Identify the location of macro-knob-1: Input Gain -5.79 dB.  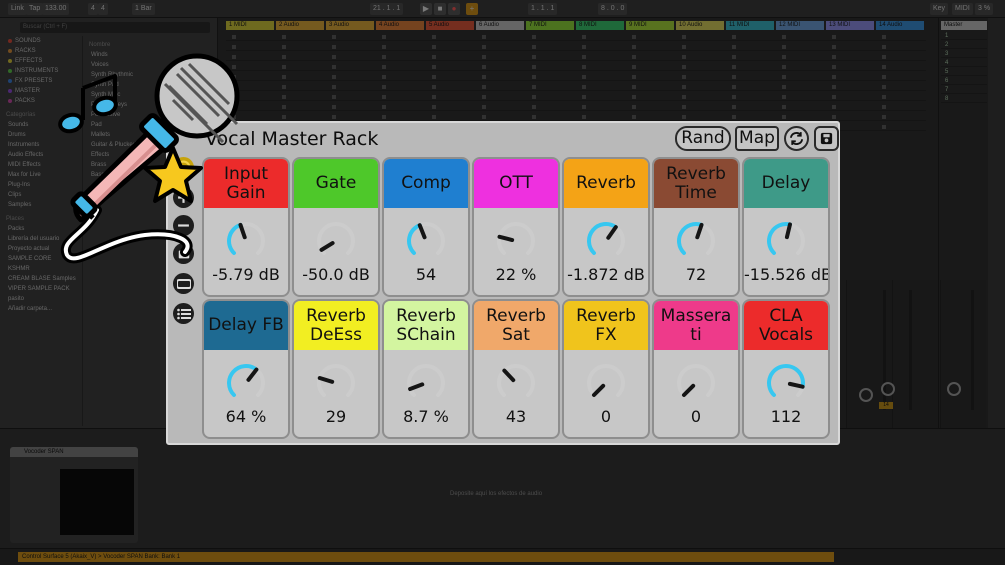
(246, 227).